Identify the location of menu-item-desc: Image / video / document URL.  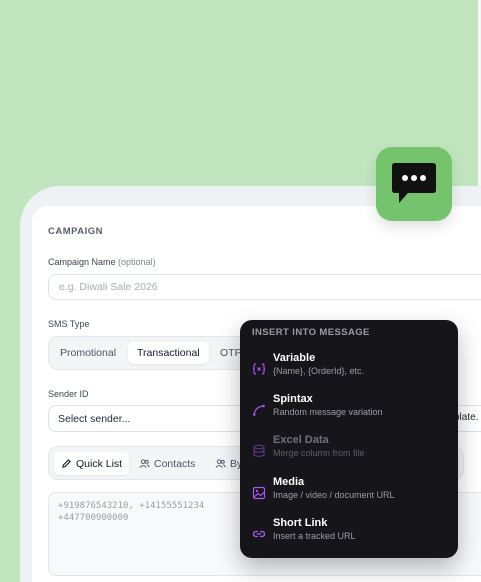
(334, 495).